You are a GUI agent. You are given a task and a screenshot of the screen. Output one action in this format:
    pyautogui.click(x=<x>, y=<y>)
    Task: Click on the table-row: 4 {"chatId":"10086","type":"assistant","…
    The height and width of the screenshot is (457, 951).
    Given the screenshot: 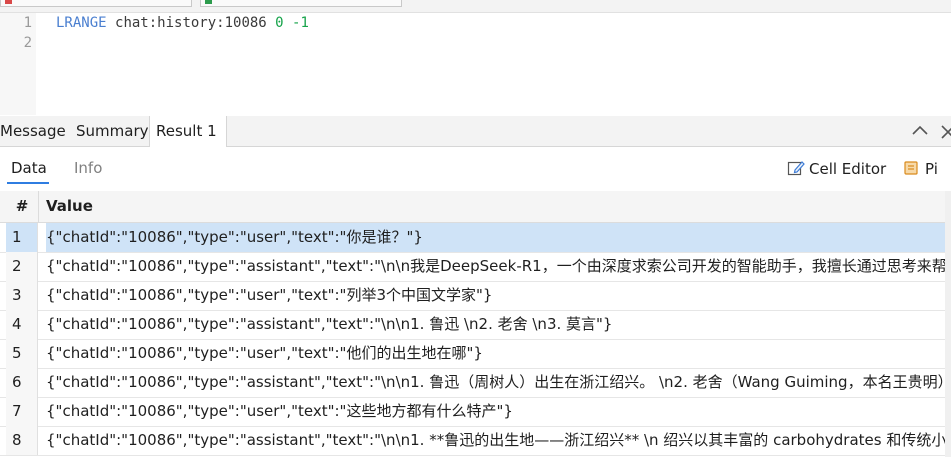 What is the action you would take?
    pyautogui.click(x=472, y=325)
    